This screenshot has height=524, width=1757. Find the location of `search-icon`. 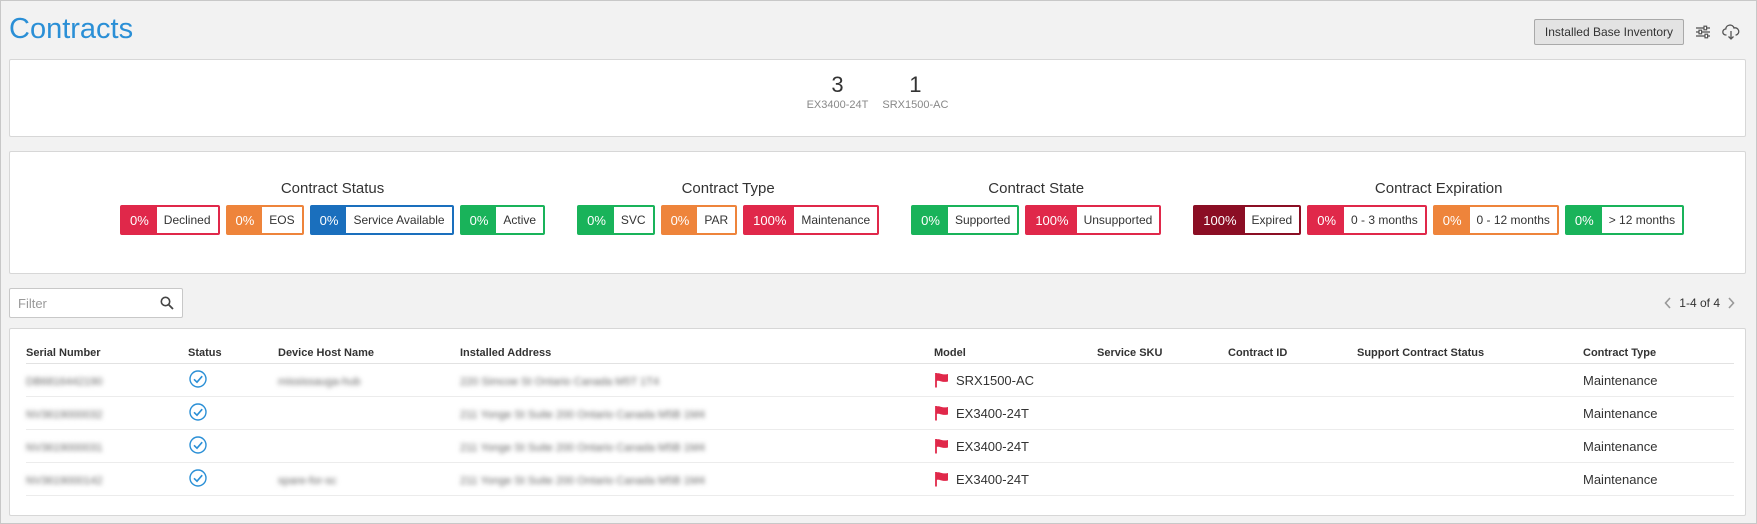

search-icon is located at coordinates (167, 303).